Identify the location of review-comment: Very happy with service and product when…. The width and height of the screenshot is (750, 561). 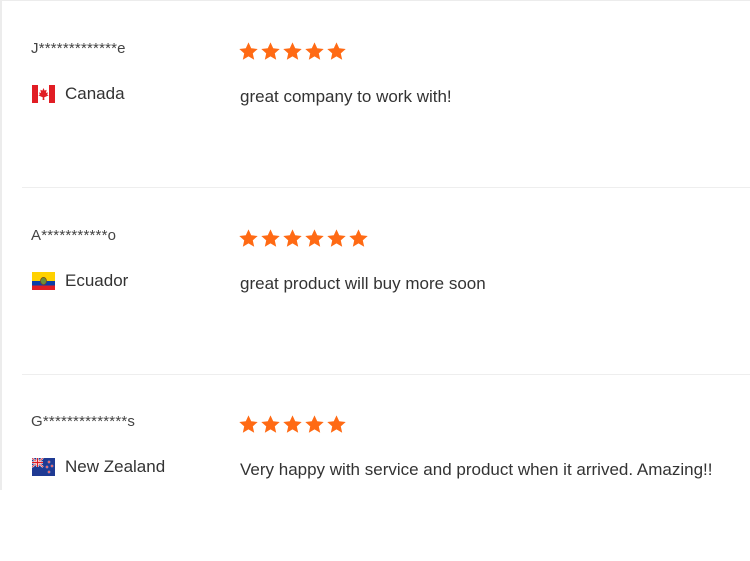
(476, 469).